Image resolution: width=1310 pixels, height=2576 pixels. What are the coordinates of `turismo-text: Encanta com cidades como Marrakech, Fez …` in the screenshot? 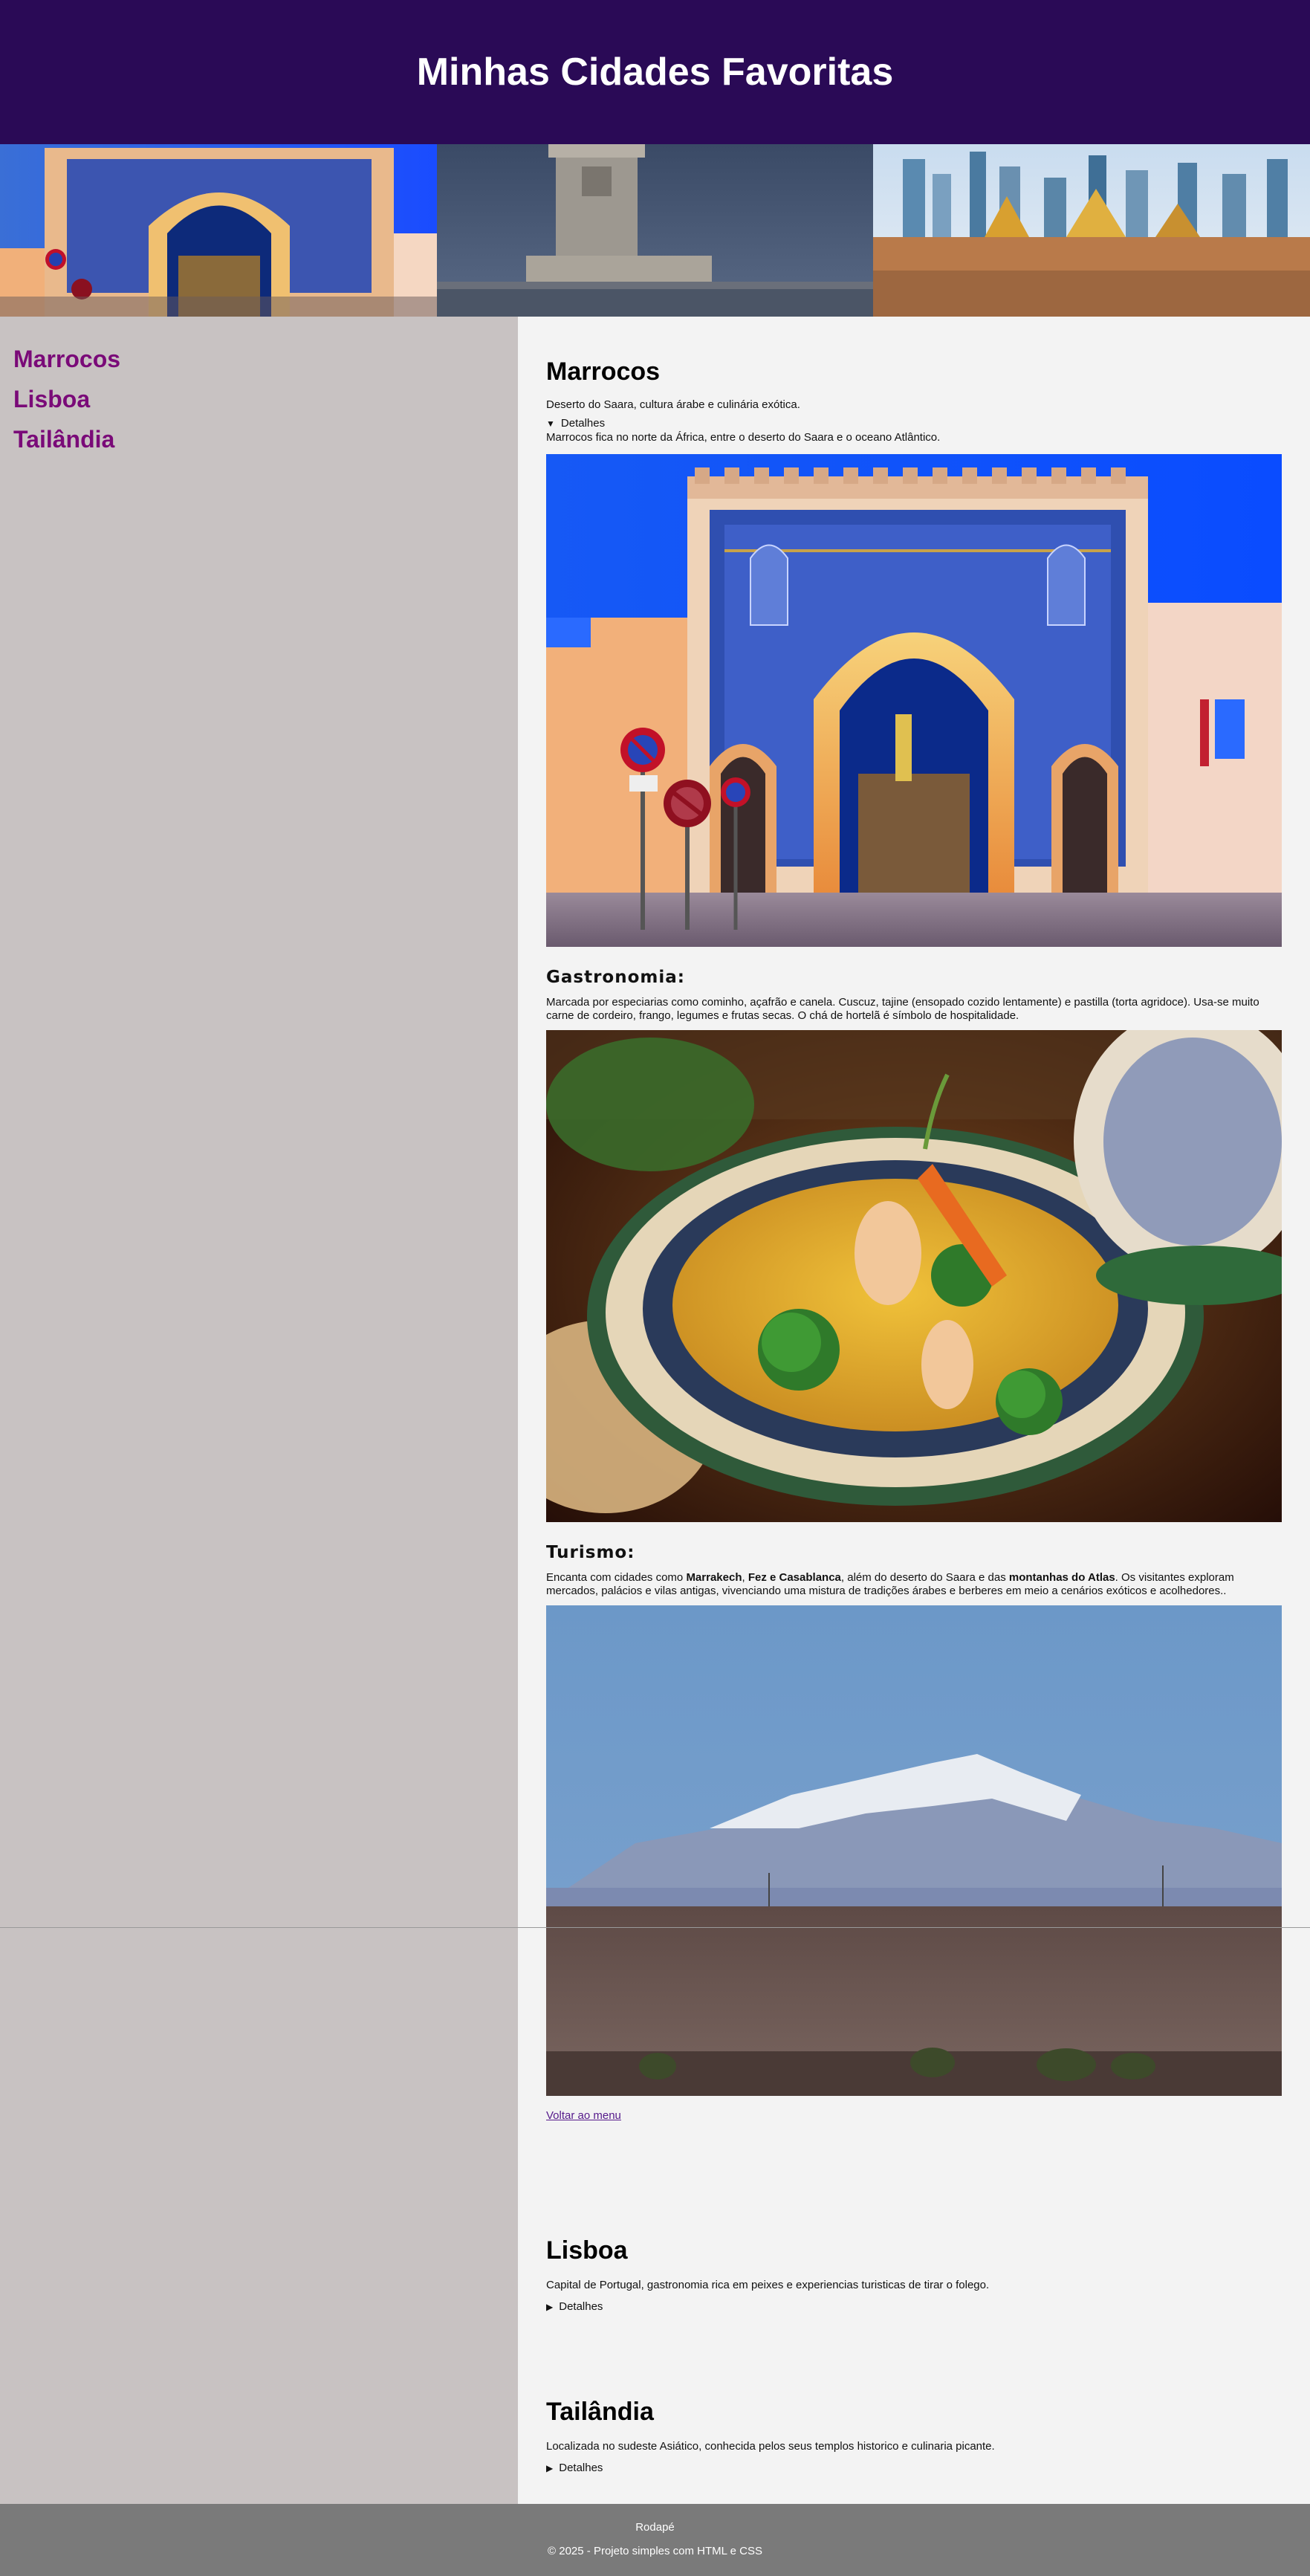 It's located at (914, 1585).